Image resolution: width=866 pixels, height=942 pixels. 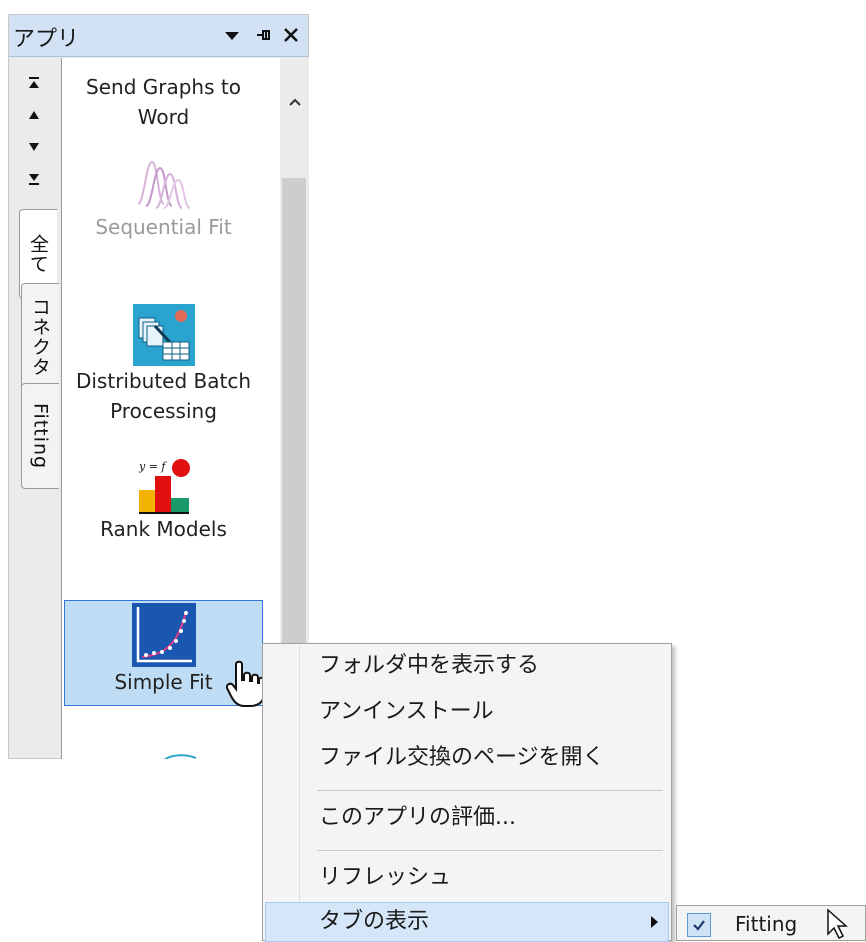 What do you see at coordinates (291, 37) in the screenshot?
I see `close-icon` at bounding box center [291, 37].